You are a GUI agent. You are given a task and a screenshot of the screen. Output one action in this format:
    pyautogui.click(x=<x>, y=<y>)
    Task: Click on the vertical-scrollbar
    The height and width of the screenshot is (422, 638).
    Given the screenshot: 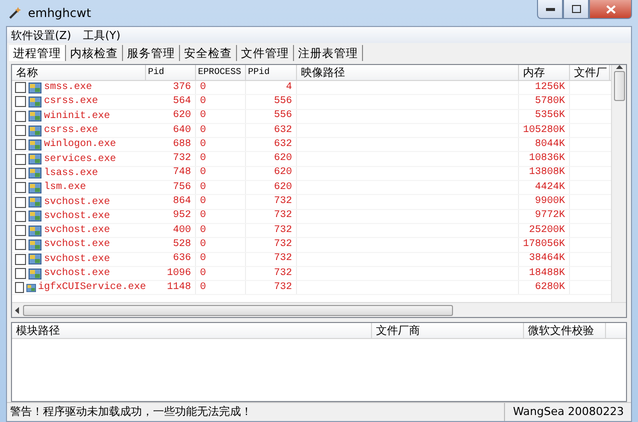 What is the action you would take?
    pyautogui.click(x=618, y=183)
    